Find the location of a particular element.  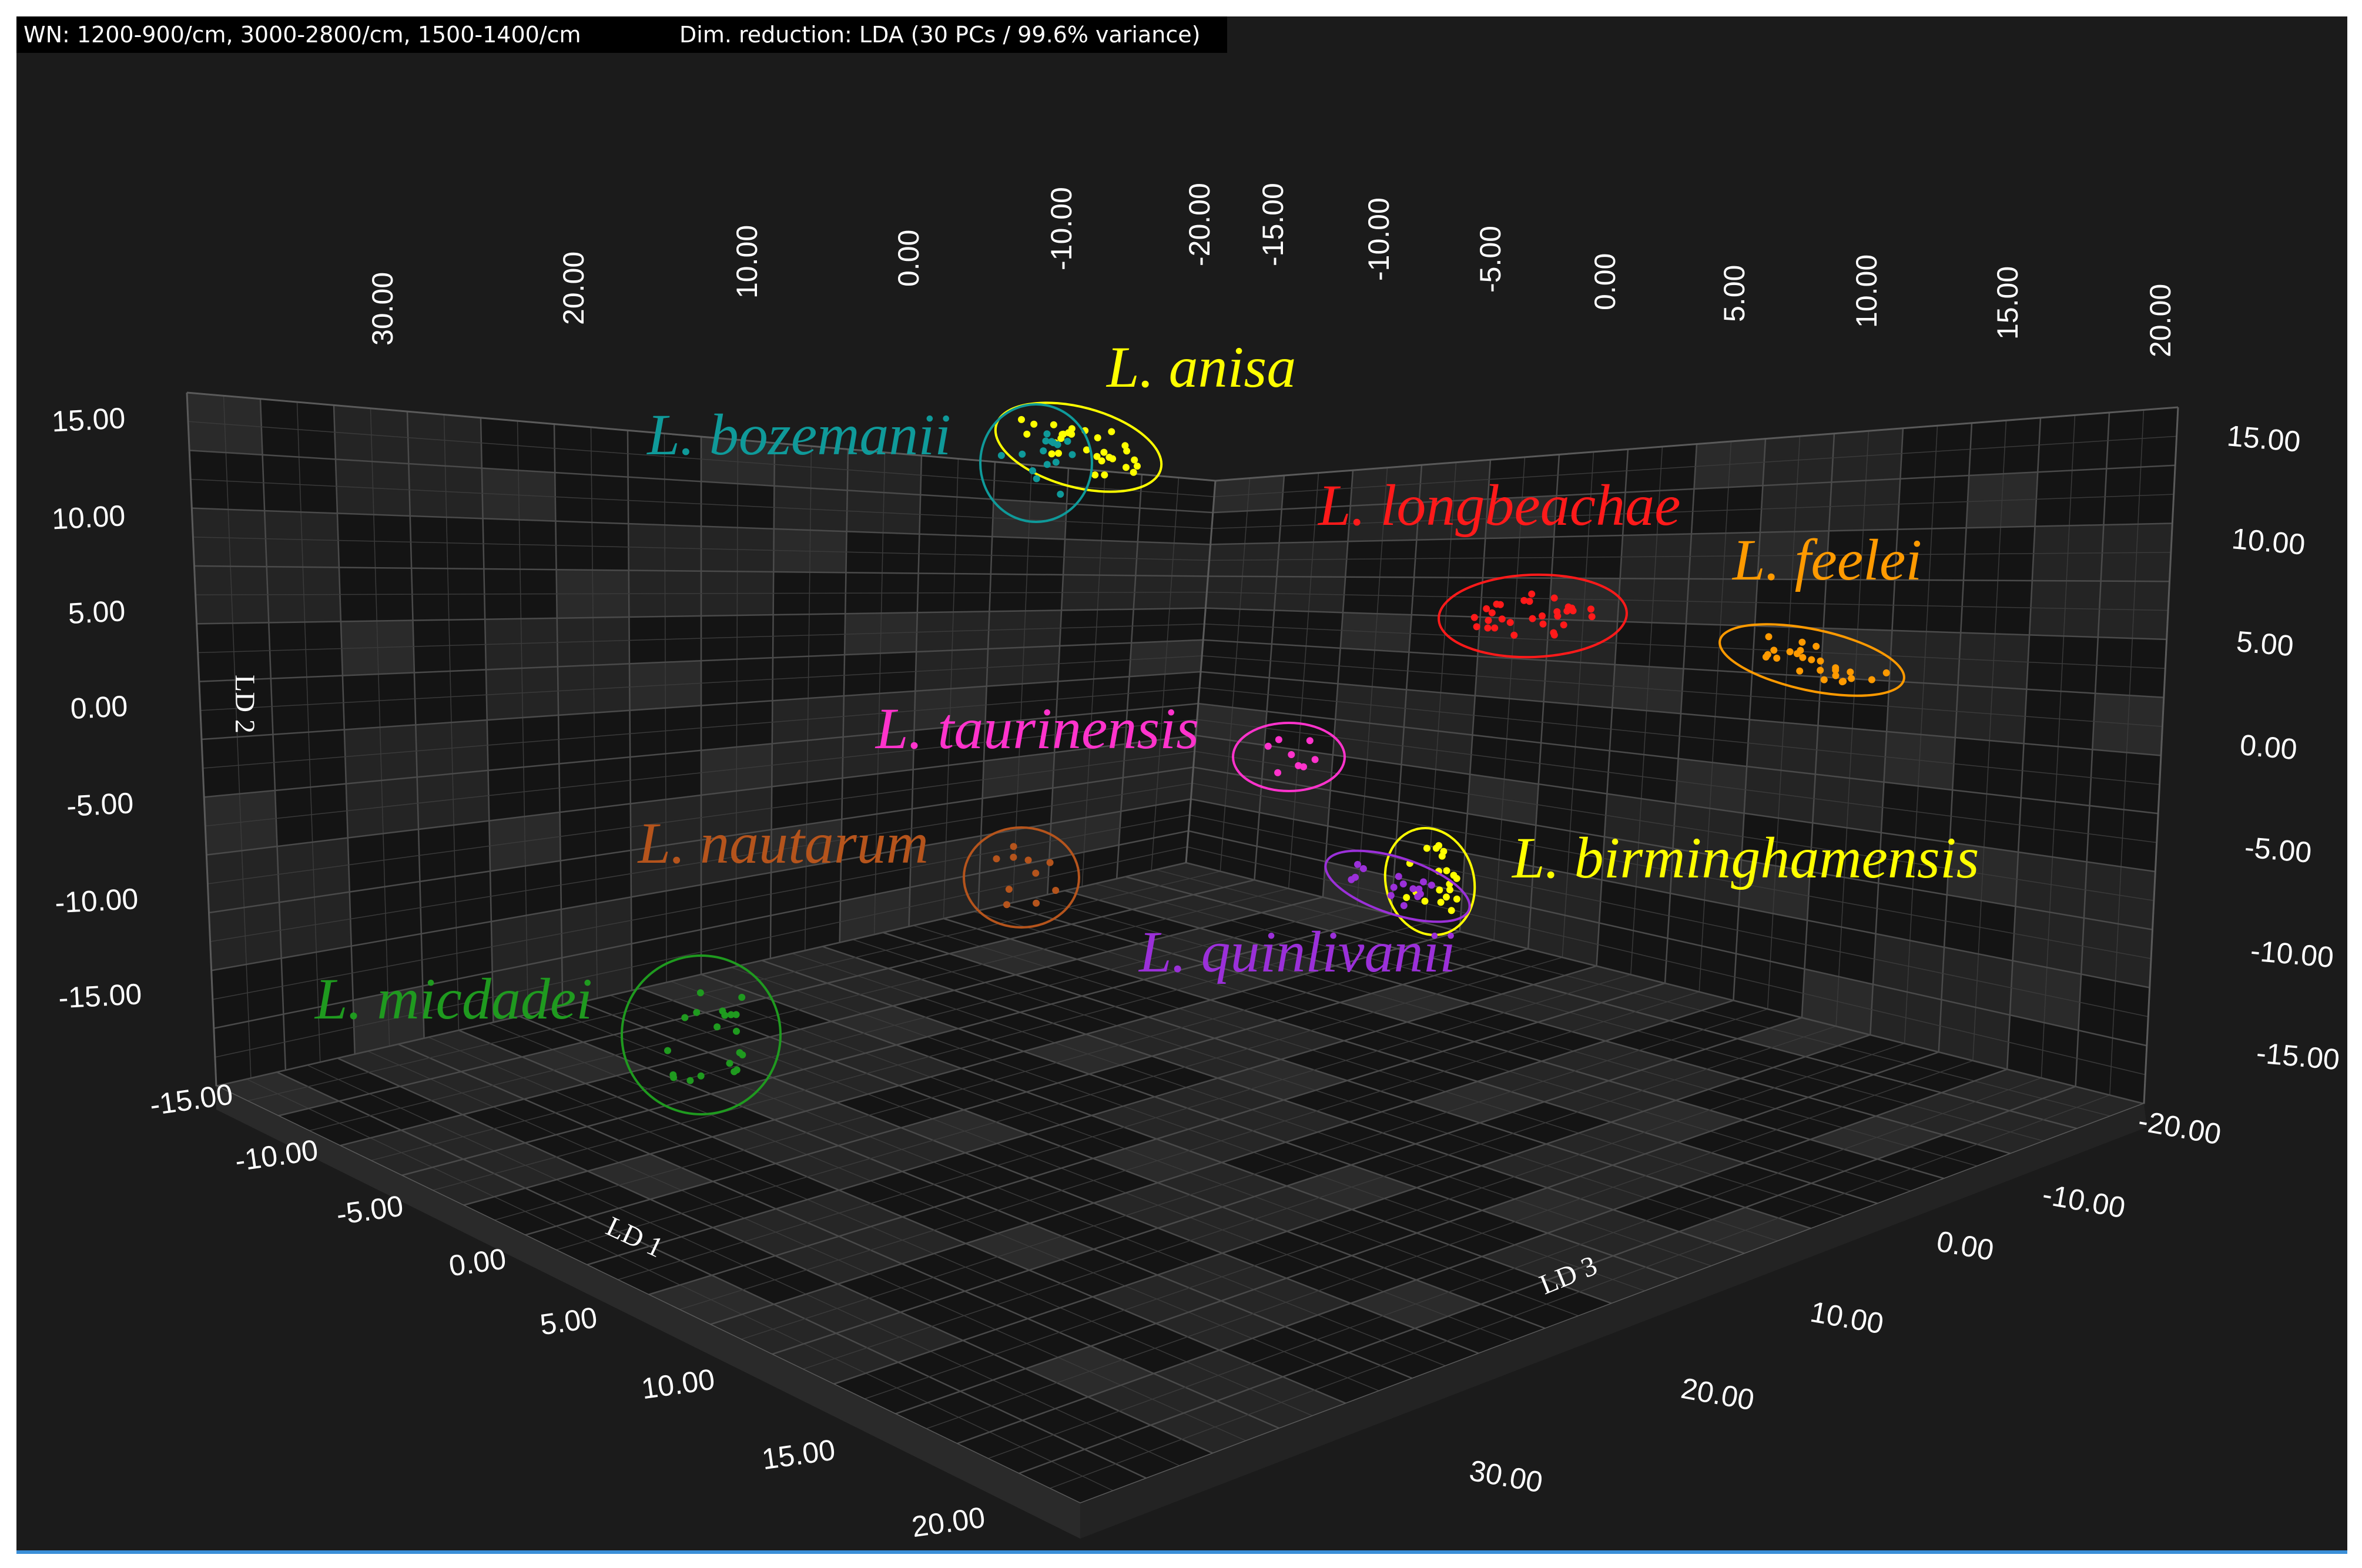

cluster-label: L. nautarum is located at coordinates (782, 843).